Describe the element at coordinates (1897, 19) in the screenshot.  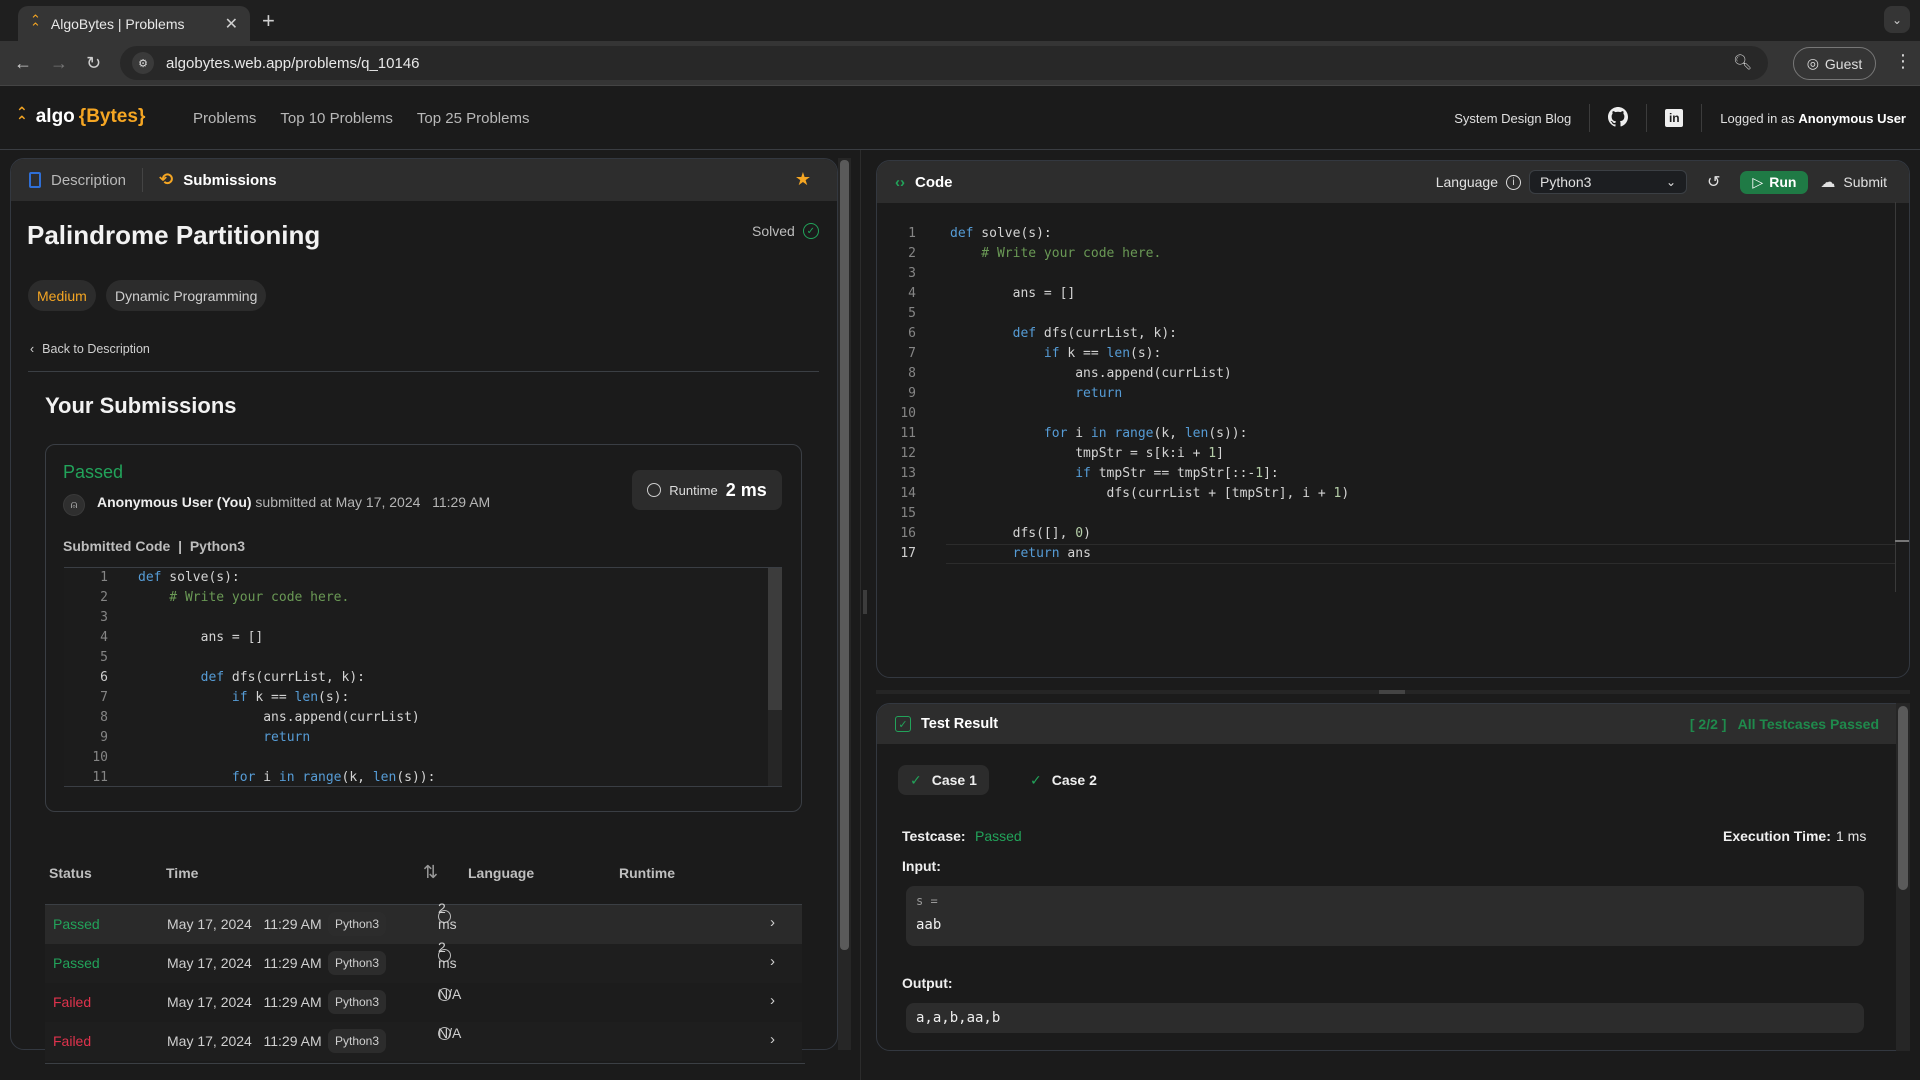
I see `tab-search-chevron-icon: ⌄` at that location.